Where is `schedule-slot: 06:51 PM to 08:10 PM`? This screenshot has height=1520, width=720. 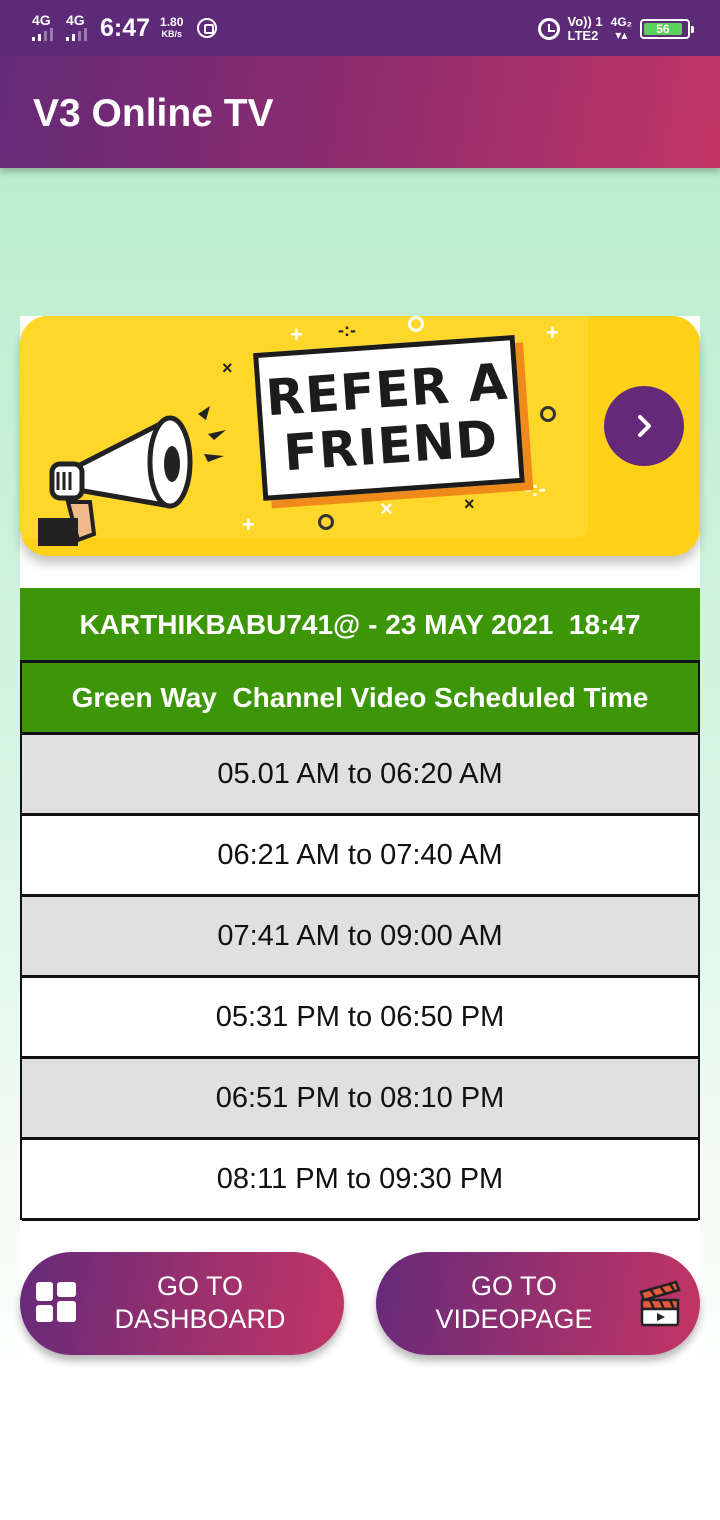
schedule-slot: 06:51 PM to 08:10 PM is located at coordinates (360, 1099).